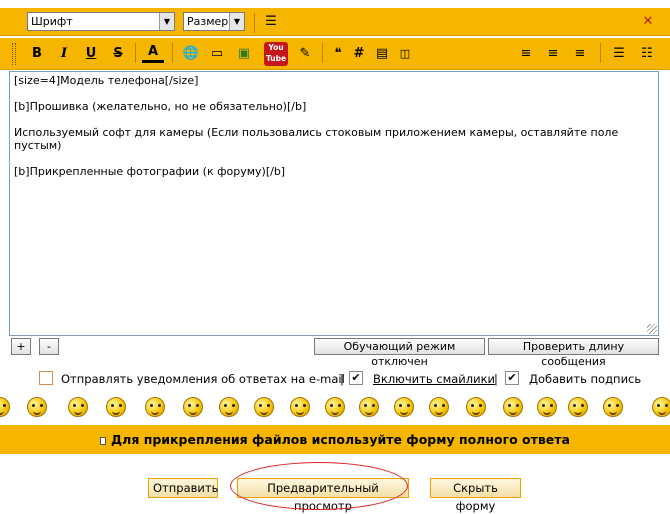  I want to click on bold-button: B, so click(37, 54).